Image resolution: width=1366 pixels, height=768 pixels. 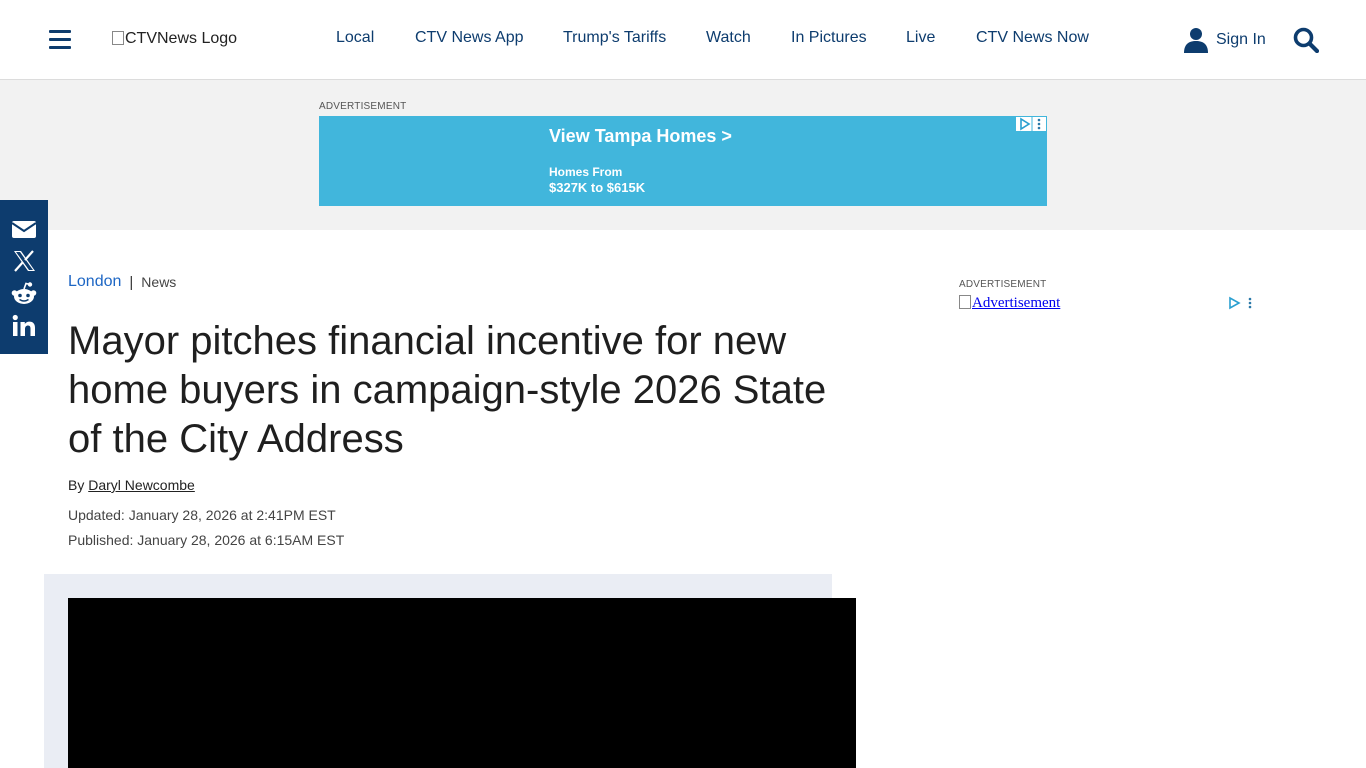 What do you see at coordinates (355, 38) in the screenshot?
I see `nav-item-local: Local` at bounding box center [355, 38].